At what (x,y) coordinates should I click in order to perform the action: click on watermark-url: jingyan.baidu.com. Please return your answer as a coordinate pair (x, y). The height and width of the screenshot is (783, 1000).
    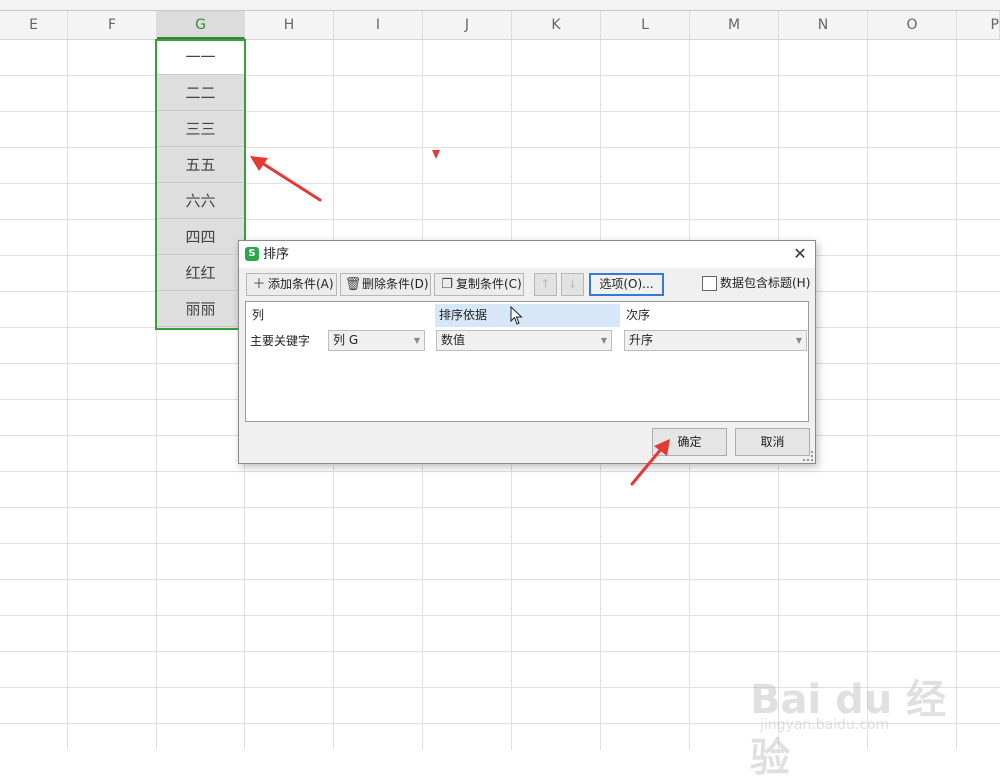
    Looking at the image, I should click on (825, 725).